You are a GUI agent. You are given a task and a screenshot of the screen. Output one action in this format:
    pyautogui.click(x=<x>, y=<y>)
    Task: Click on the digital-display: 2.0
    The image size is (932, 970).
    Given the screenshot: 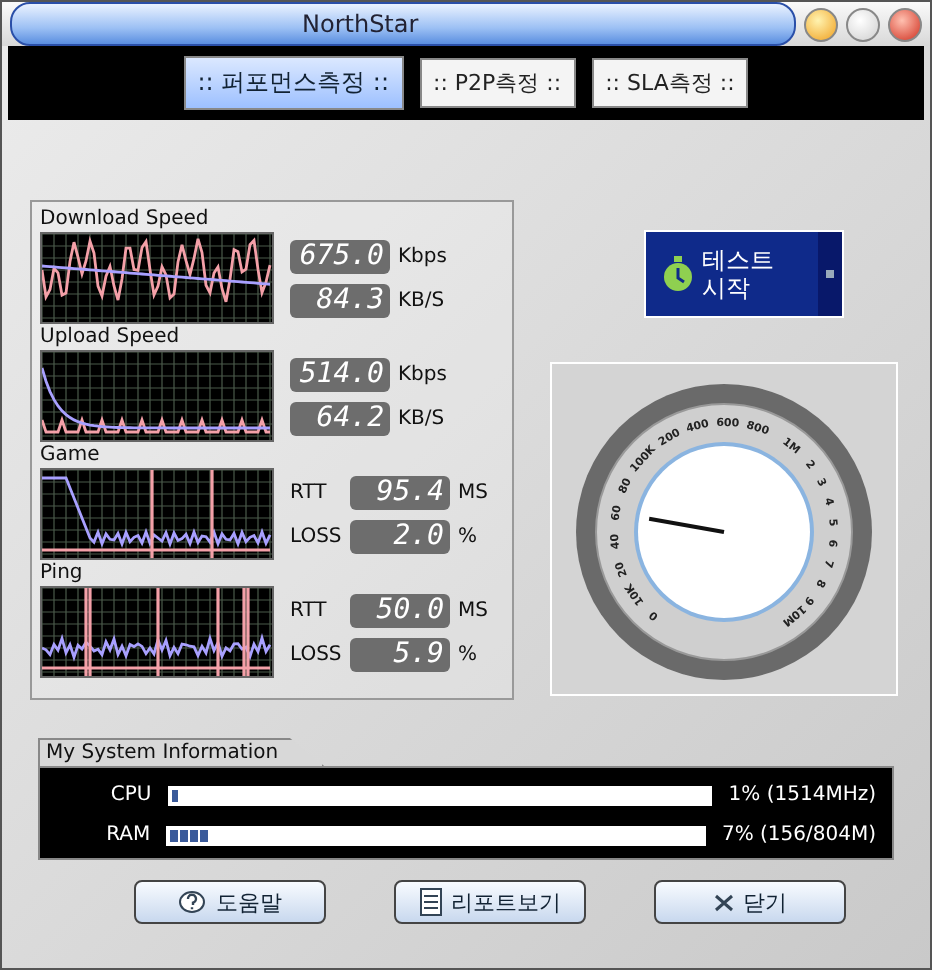 What is the action you would take?
    pyautogui.click(x=400, y=536)
    